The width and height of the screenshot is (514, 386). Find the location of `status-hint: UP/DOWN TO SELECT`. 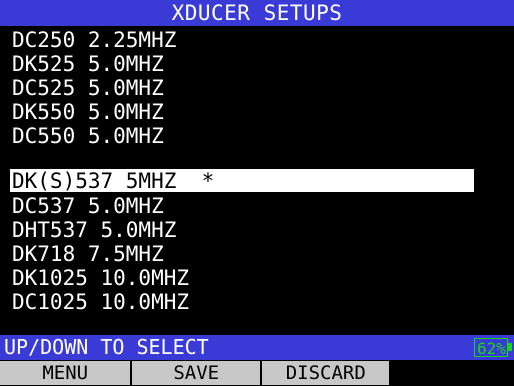

status-hint: UP/DOWN TO SELECT is located at coordinates (106, 347).